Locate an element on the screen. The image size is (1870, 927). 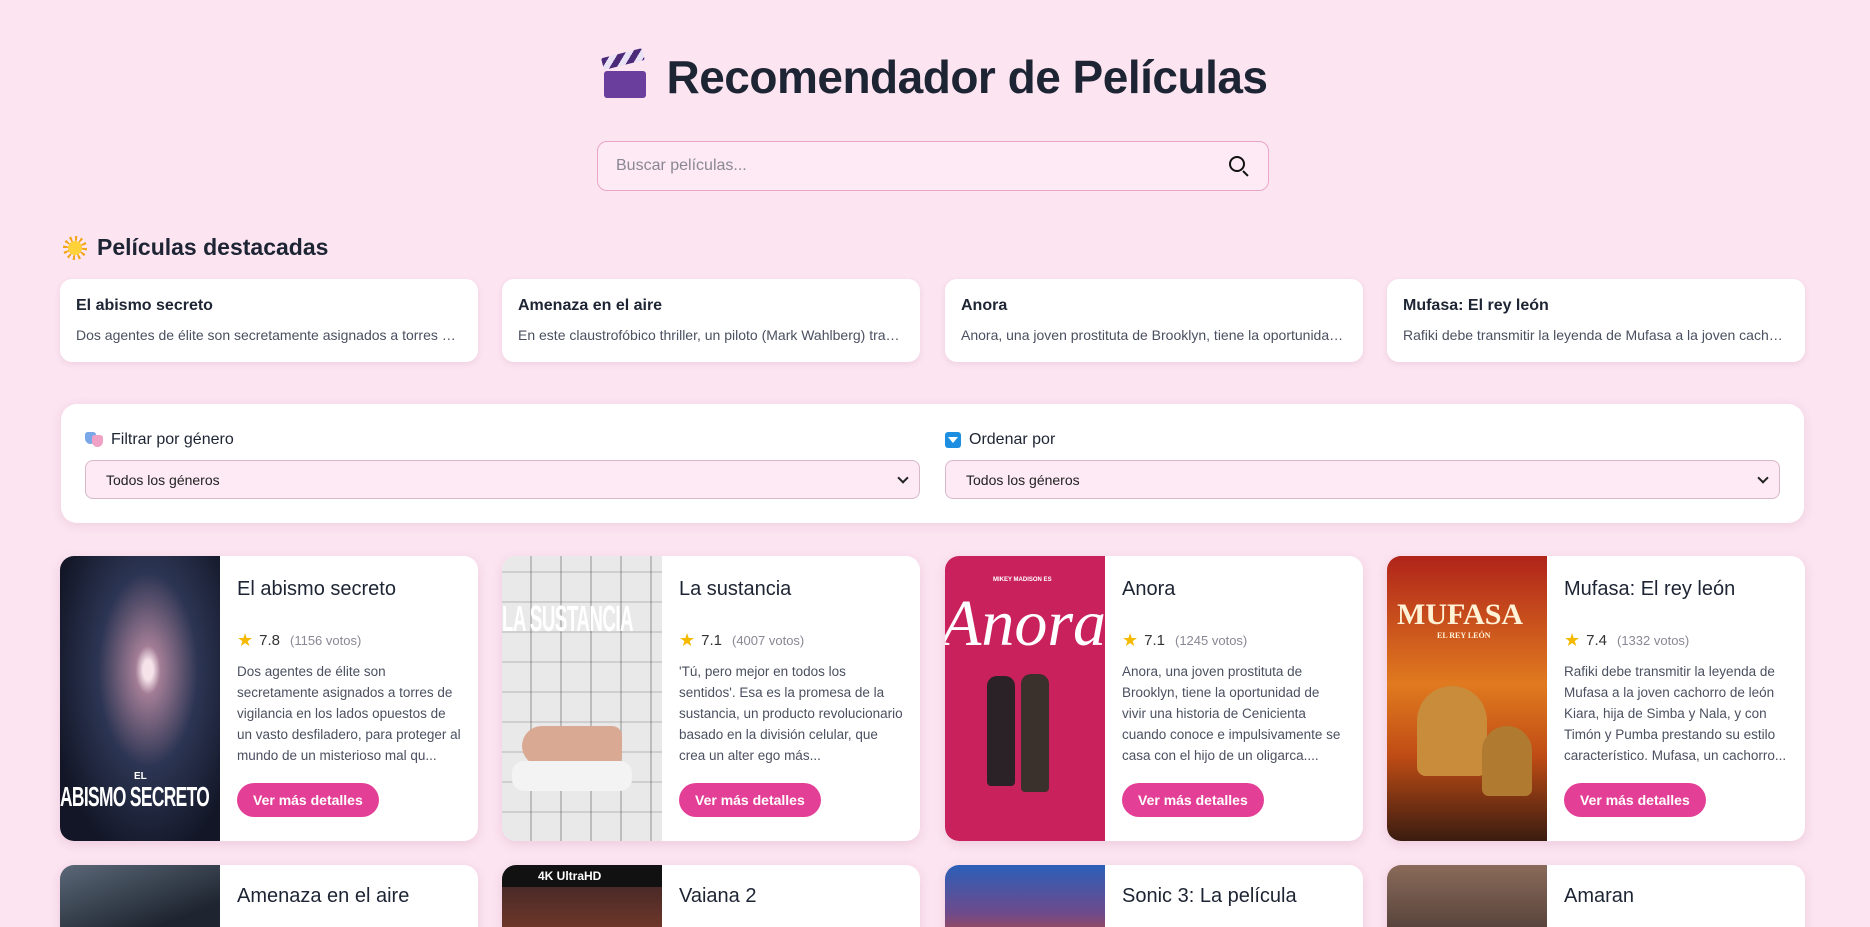
featured-section-title: Películas destacadas is located at coordinates (195, 247).